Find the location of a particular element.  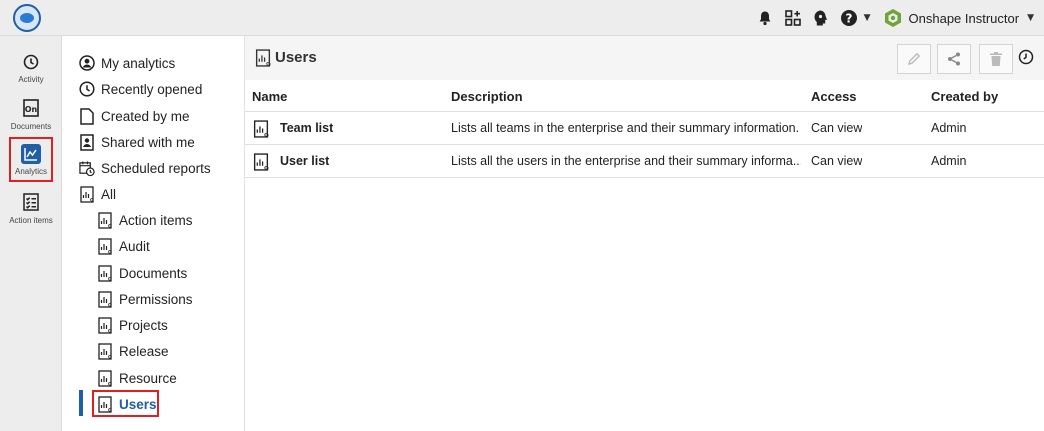

nav-item-permissions: On Permissions is located at coordinates (145, 299).